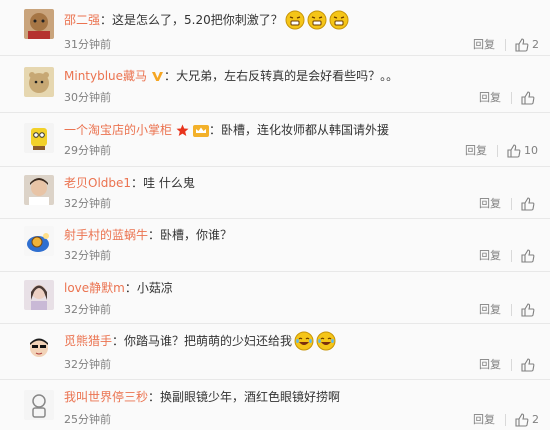  Describe the element at coordinates (182, 130) in the screenshot. I see `star-icon` at that location.